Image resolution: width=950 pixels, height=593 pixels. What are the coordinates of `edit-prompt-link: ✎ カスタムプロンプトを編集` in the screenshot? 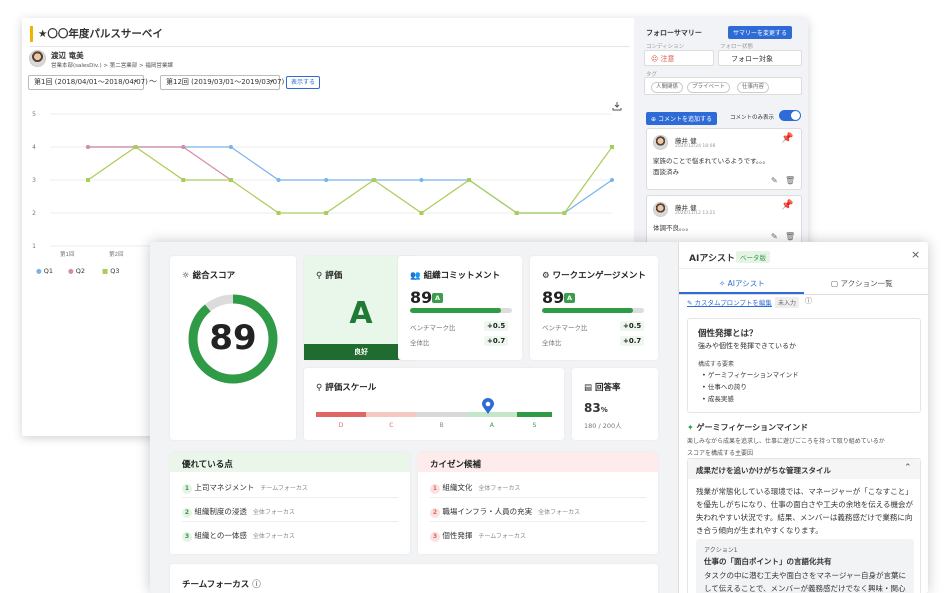 It's located at (729, 302).